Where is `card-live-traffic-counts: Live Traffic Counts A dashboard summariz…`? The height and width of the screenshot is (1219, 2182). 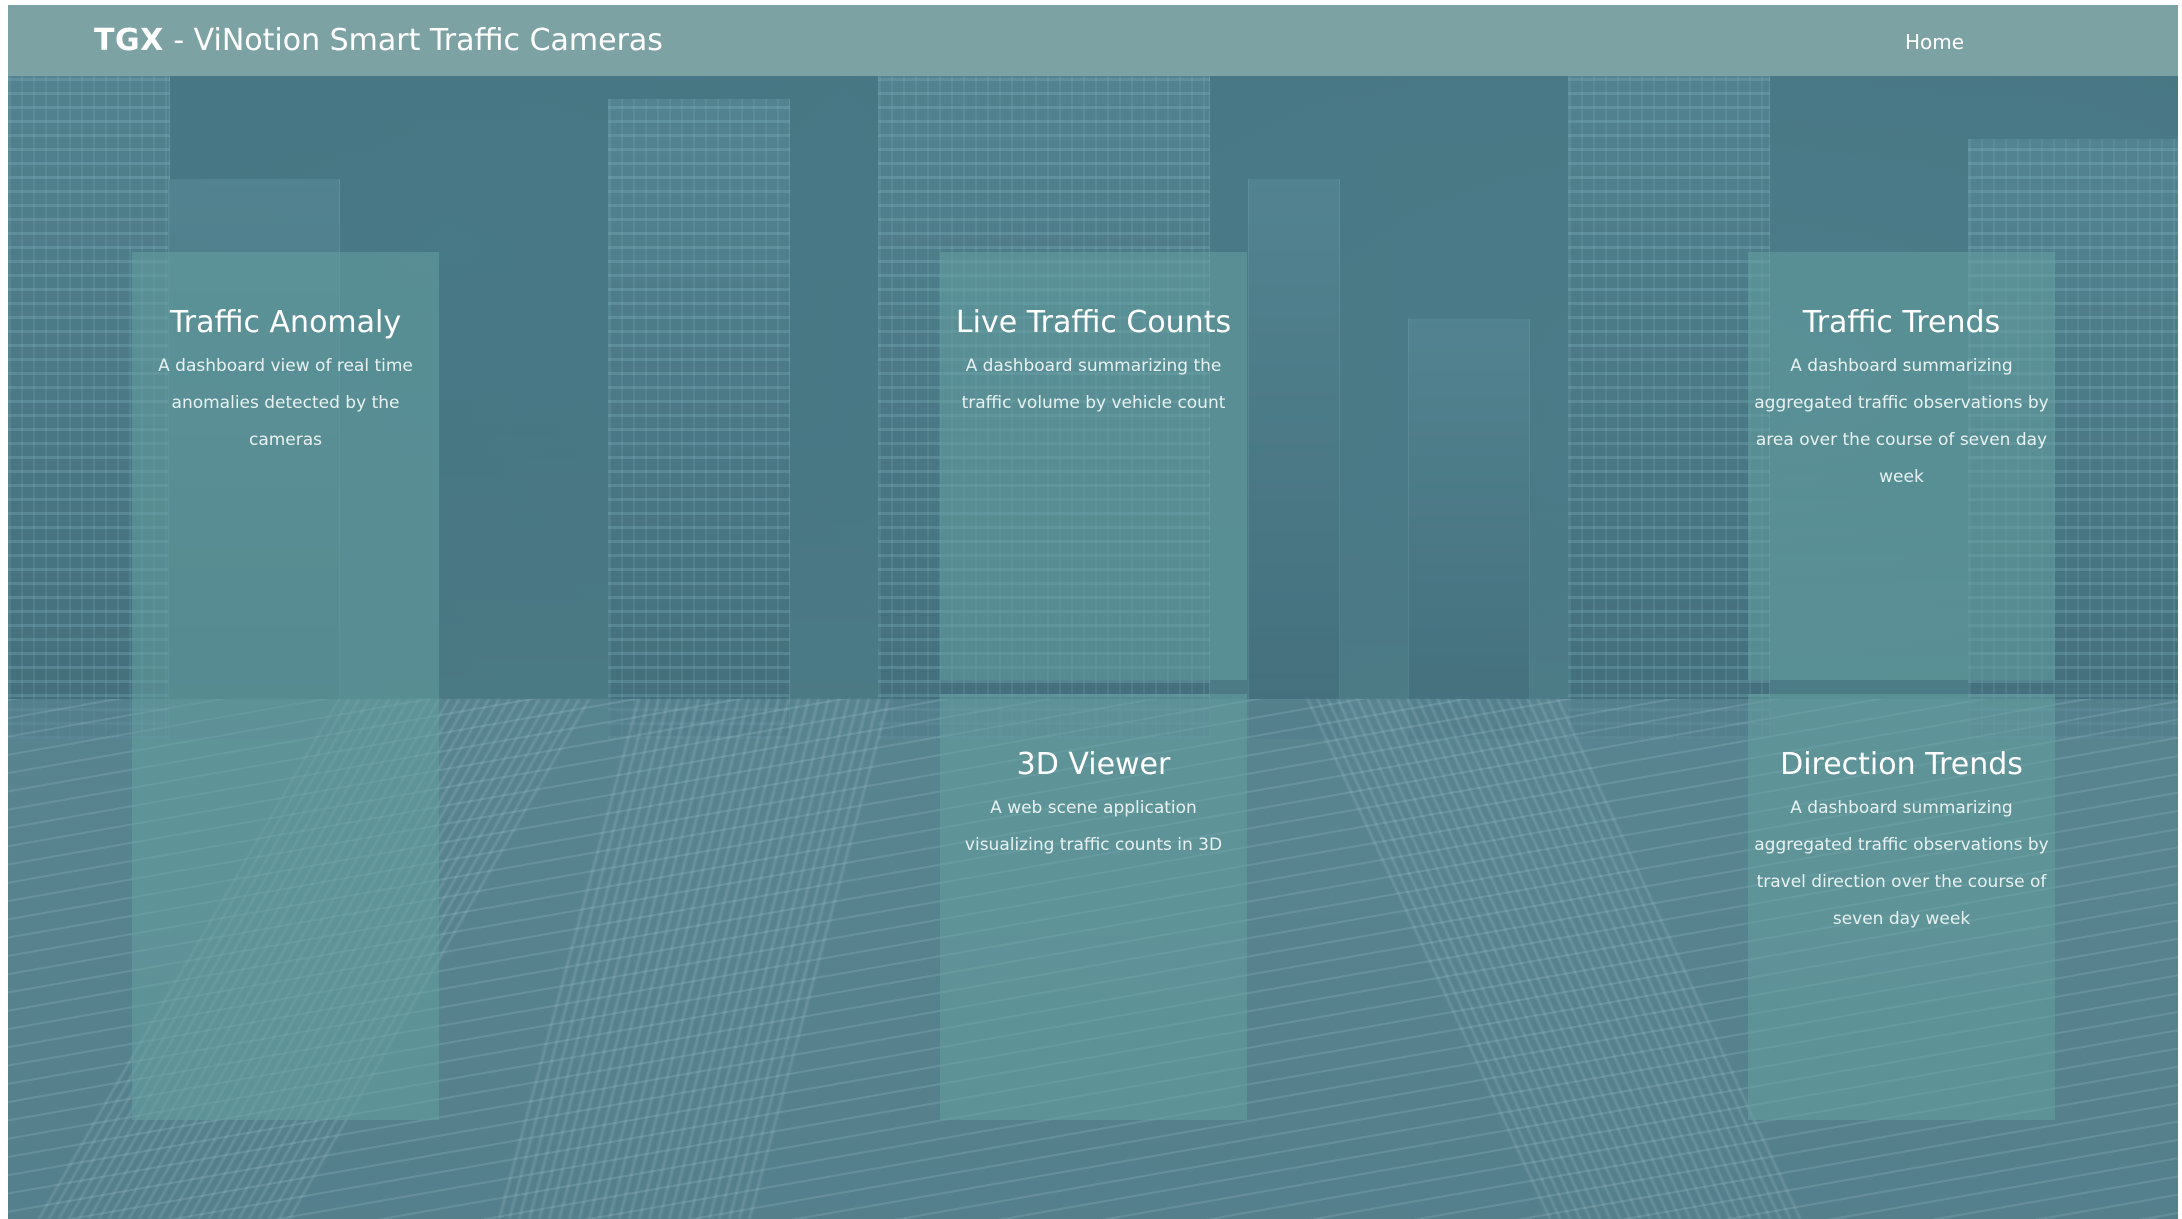
card-live-traffic-counts: Live Traffic Counts A dashboard summariz… is located at coordinates (1093, 466).